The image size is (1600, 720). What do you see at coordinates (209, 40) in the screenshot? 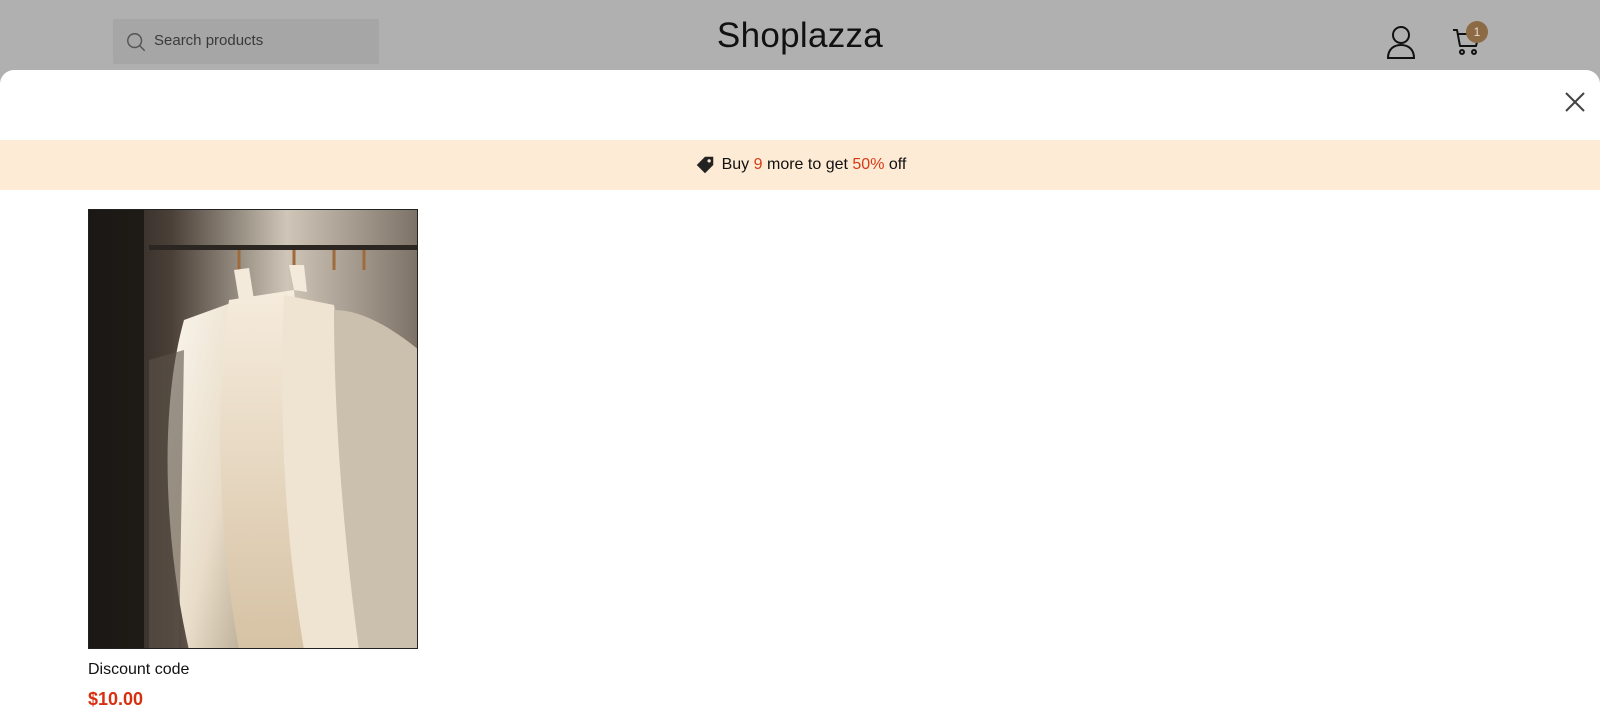
I see `search-placeholder: Search products` at bounding box center [209, 40].